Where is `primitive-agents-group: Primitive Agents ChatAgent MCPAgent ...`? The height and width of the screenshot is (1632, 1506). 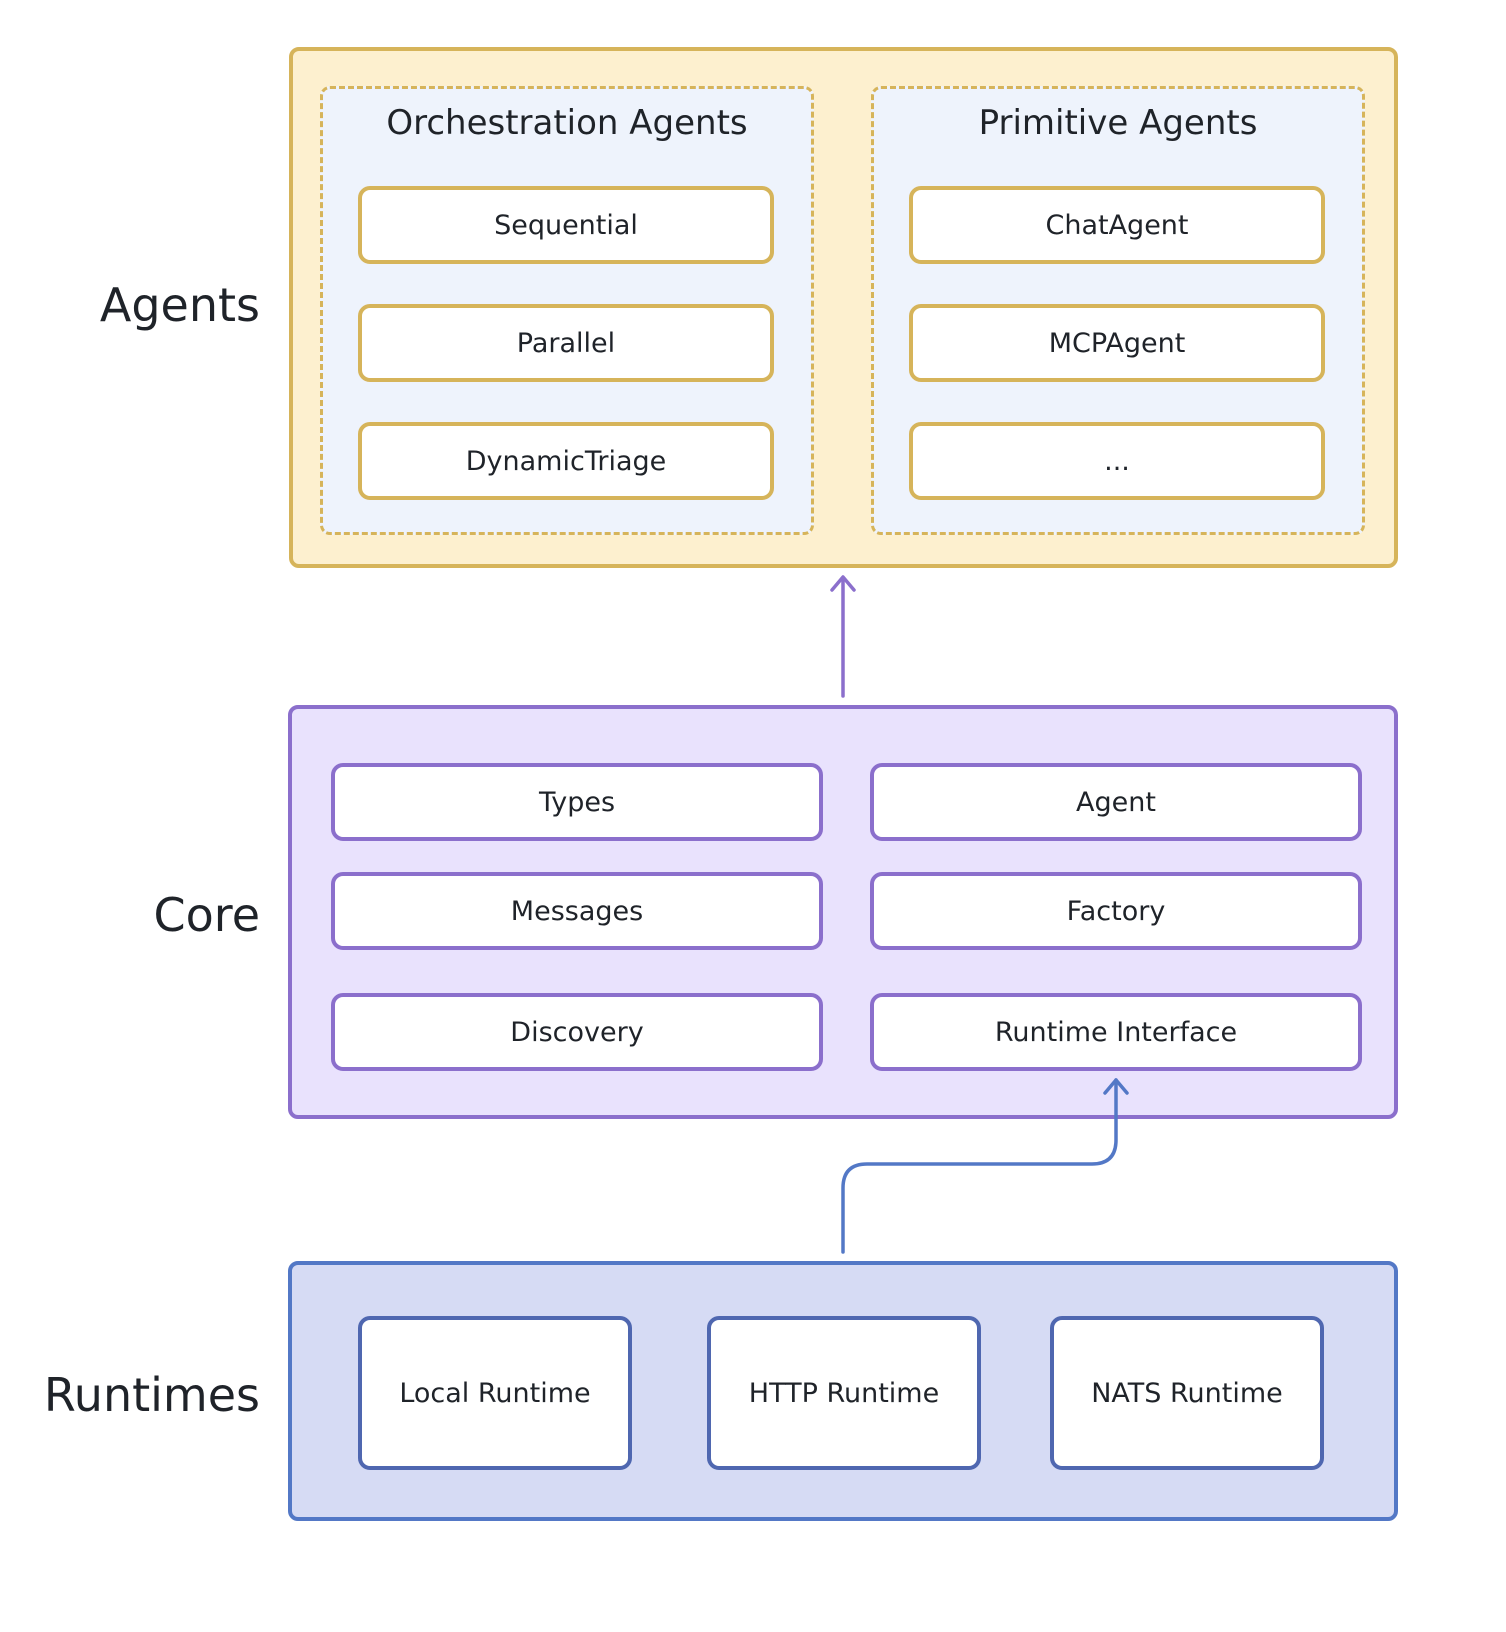
primitive-agents-group: Primitive Agents ChatAgent MCPAgent ... is located at coordinates (1118, 310).